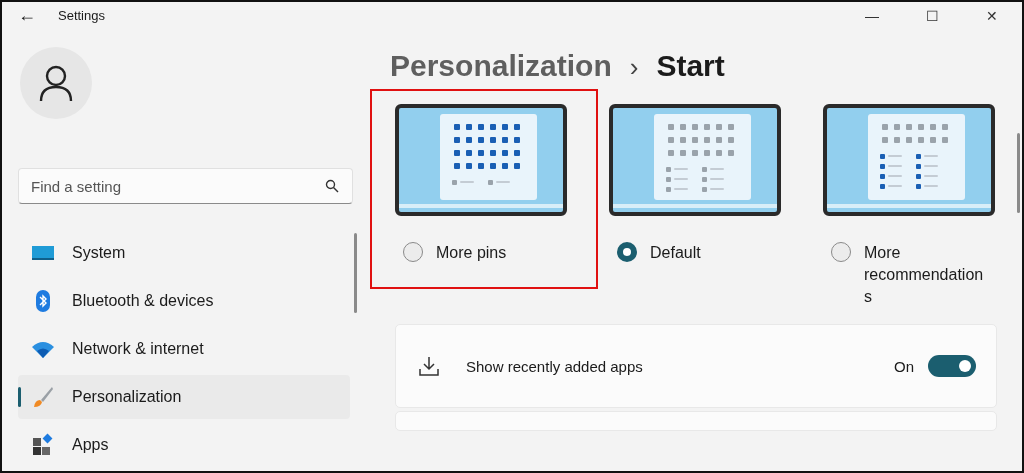 The width and height of the screenshot is (1024, 473). I want to click on window-control: —, so click(872, 15).